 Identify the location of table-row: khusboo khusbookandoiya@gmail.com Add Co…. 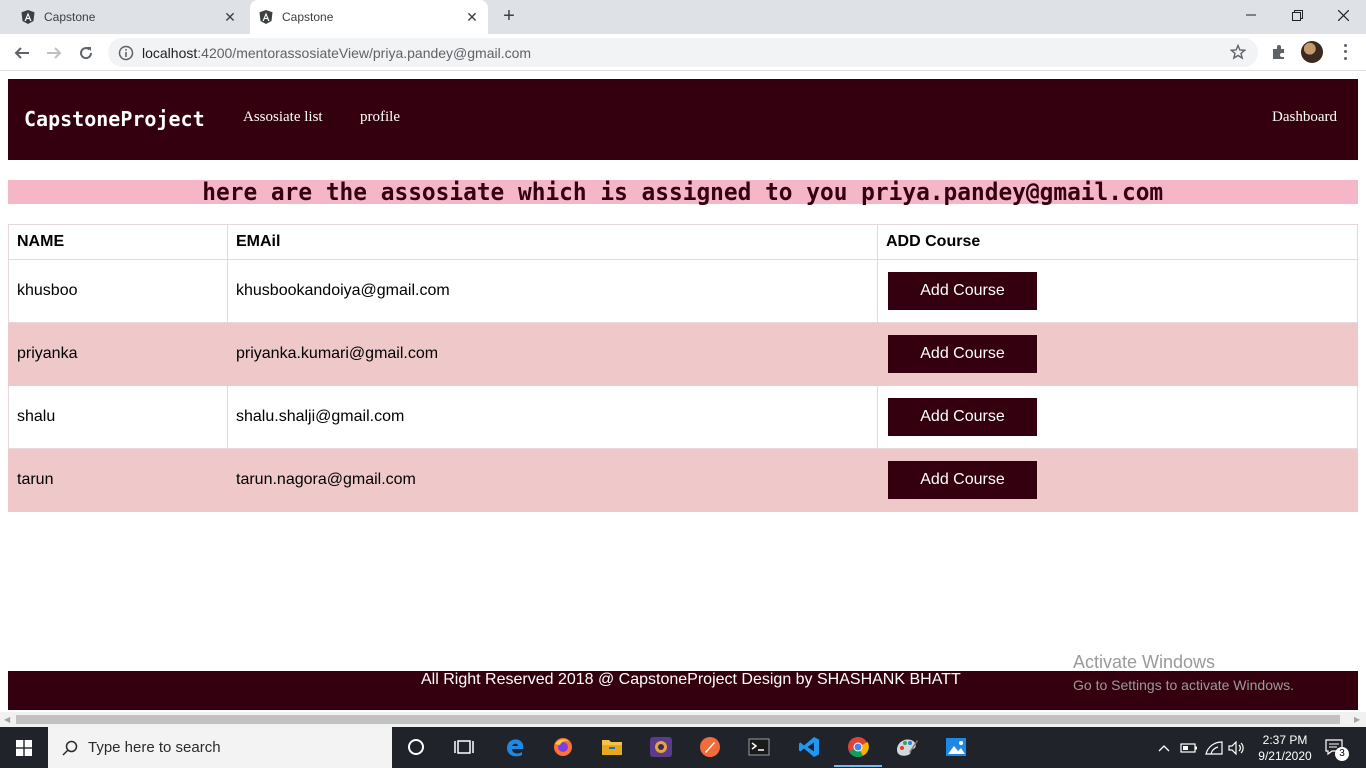
(683, 291).